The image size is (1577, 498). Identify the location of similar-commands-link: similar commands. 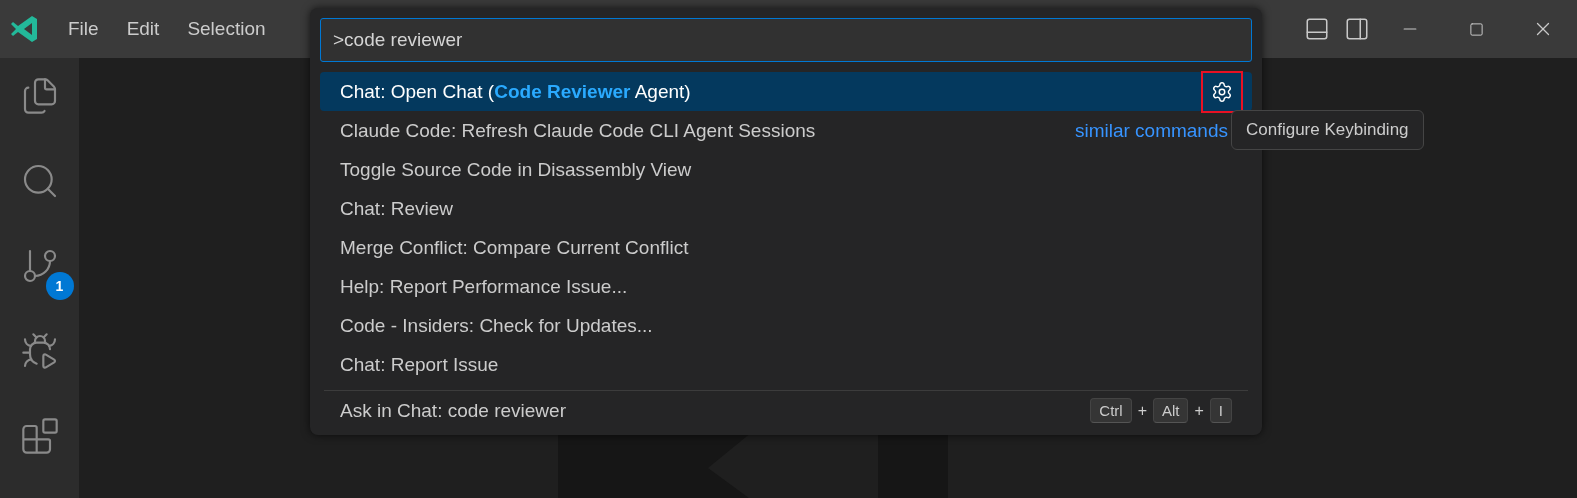
(1151, 130).